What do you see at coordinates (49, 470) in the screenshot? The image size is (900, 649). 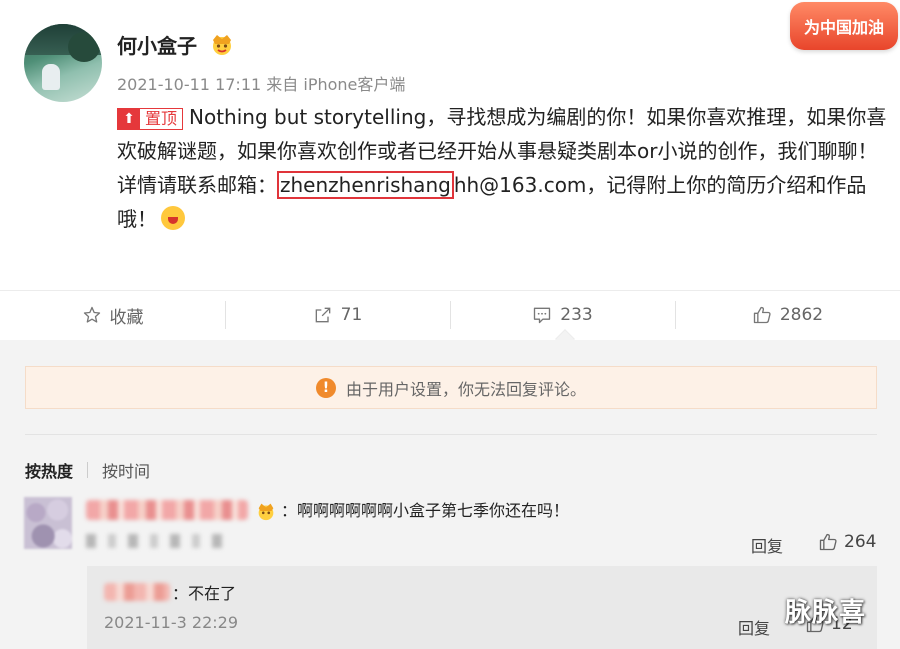 I see `tab-sort-hot: 按热度` at bounding box center [49, 470].